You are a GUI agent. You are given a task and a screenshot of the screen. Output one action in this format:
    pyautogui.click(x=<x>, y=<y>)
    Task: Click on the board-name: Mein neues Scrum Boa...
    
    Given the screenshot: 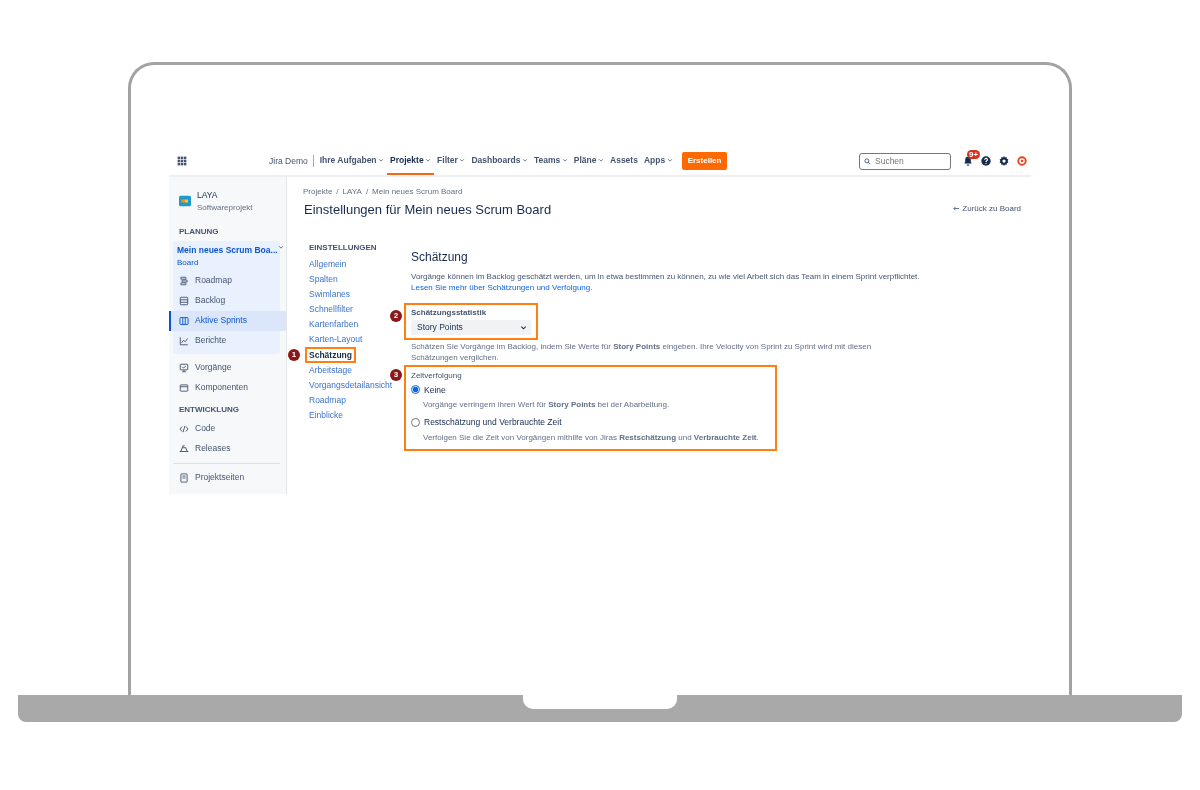 What is the action you would take?
    pyautogui.click(x=227, y=250)
    